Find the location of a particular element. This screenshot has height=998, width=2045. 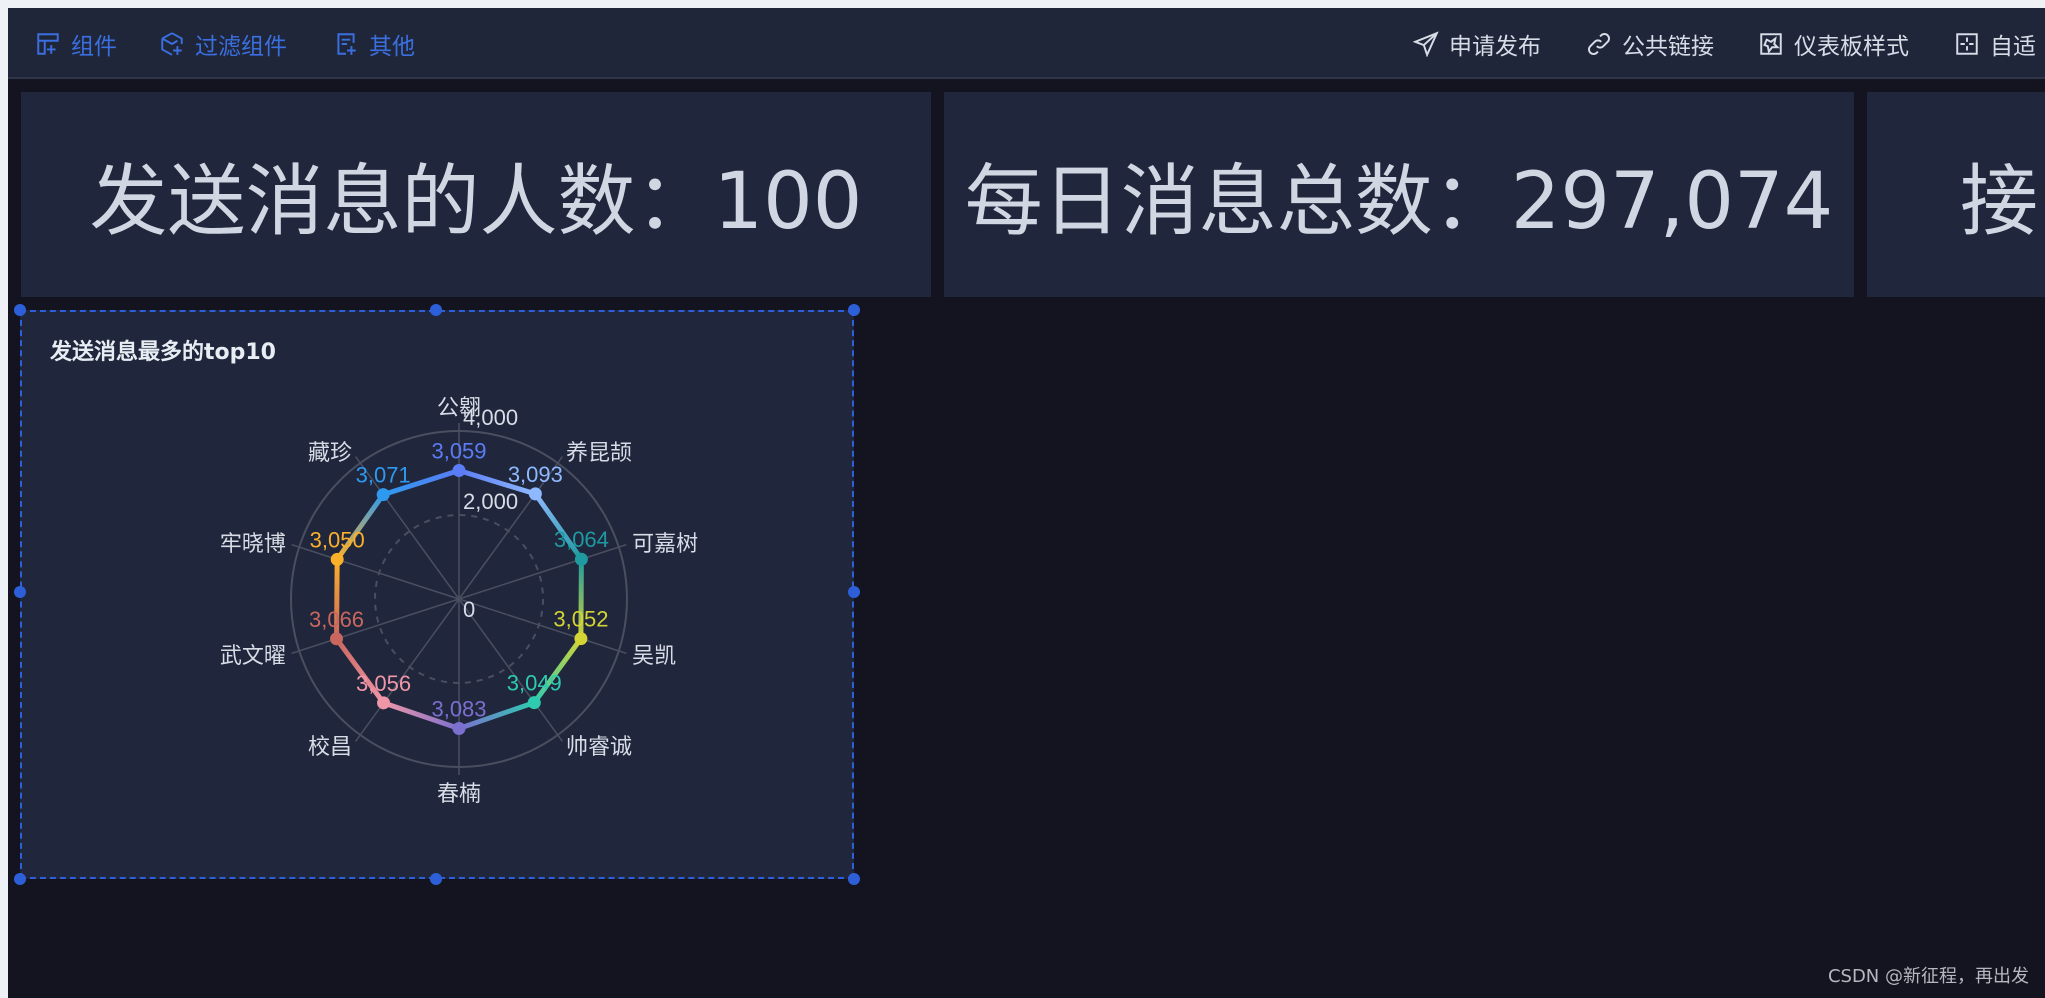

resize-handle-left is located at coordinates (20, 592).